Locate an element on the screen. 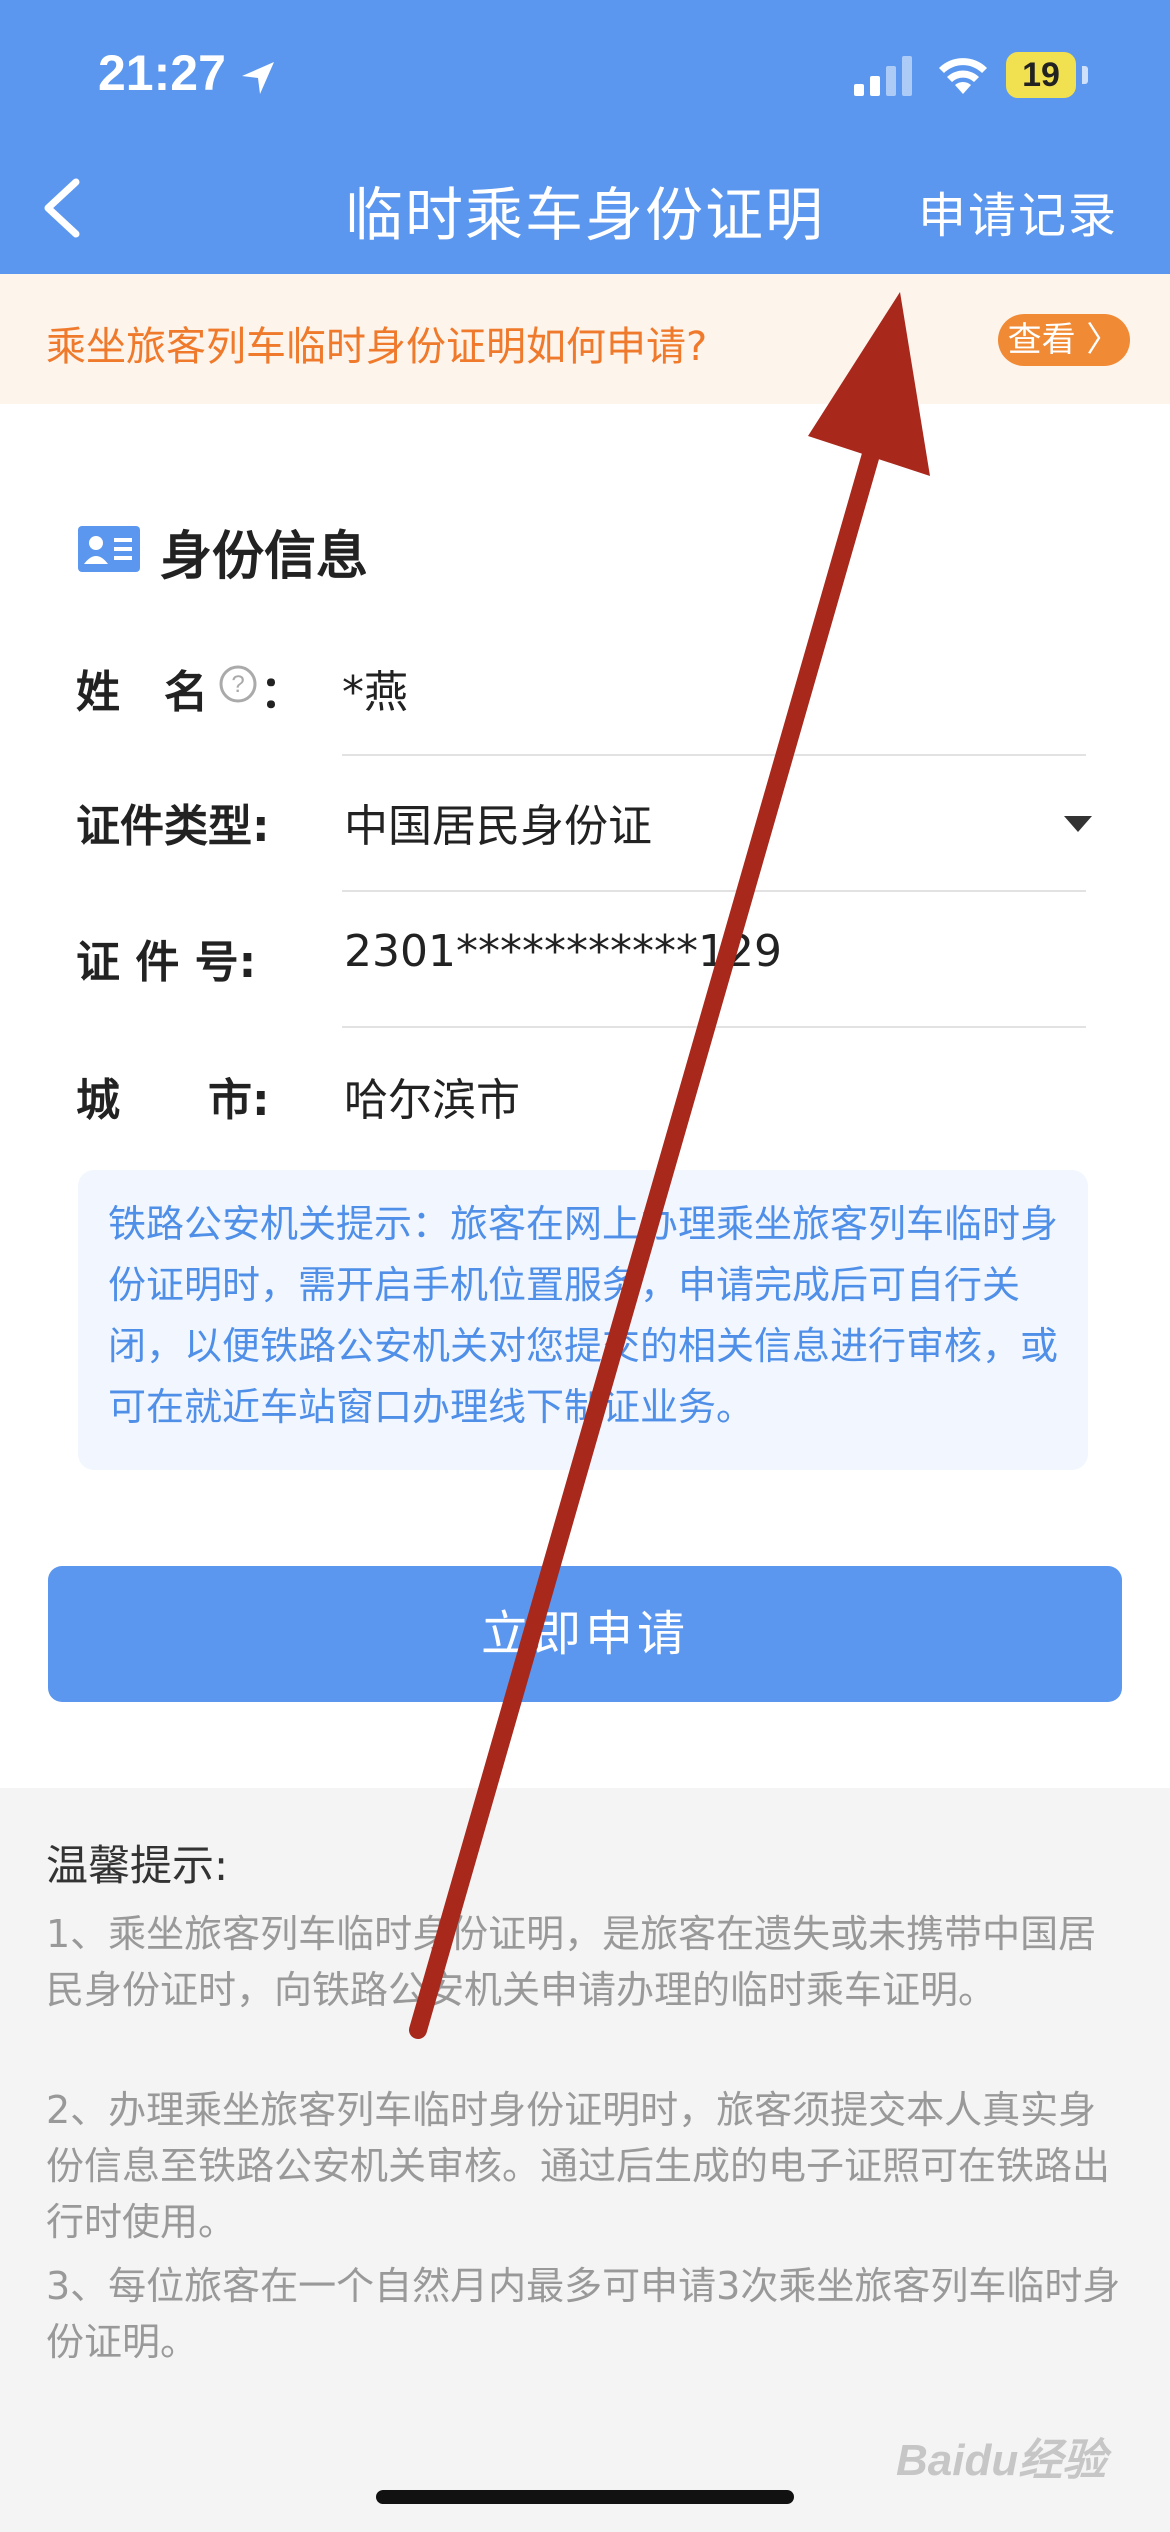  apply-now-button: 立即申请 is located at coordinates (585, 1634).